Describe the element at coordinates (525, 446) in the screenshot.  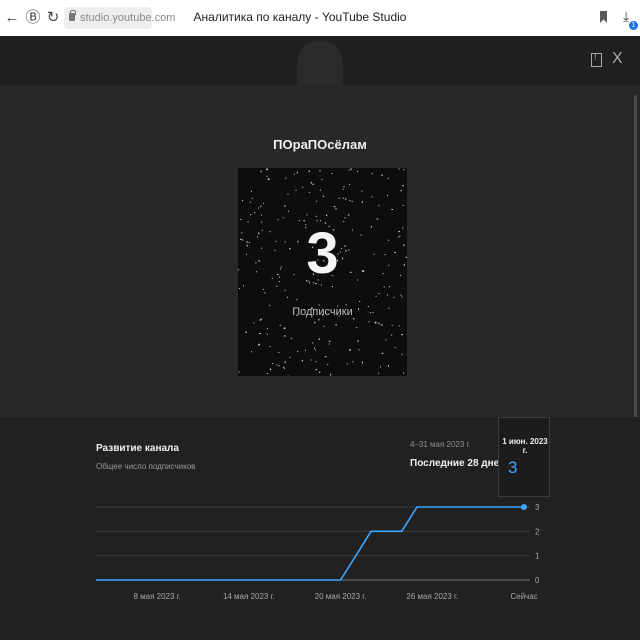
I see `tooltip-date: 1 июн. 2023 г.` at that location.